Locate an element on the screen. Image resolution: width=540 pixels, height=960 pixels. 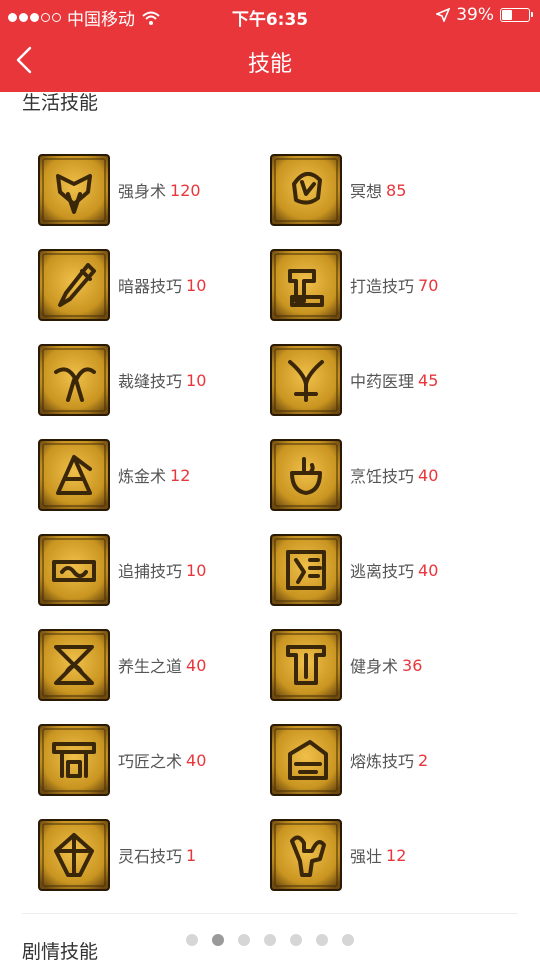
skill-item: 裁缝技巧 10 is located at coordinates (122, 380).